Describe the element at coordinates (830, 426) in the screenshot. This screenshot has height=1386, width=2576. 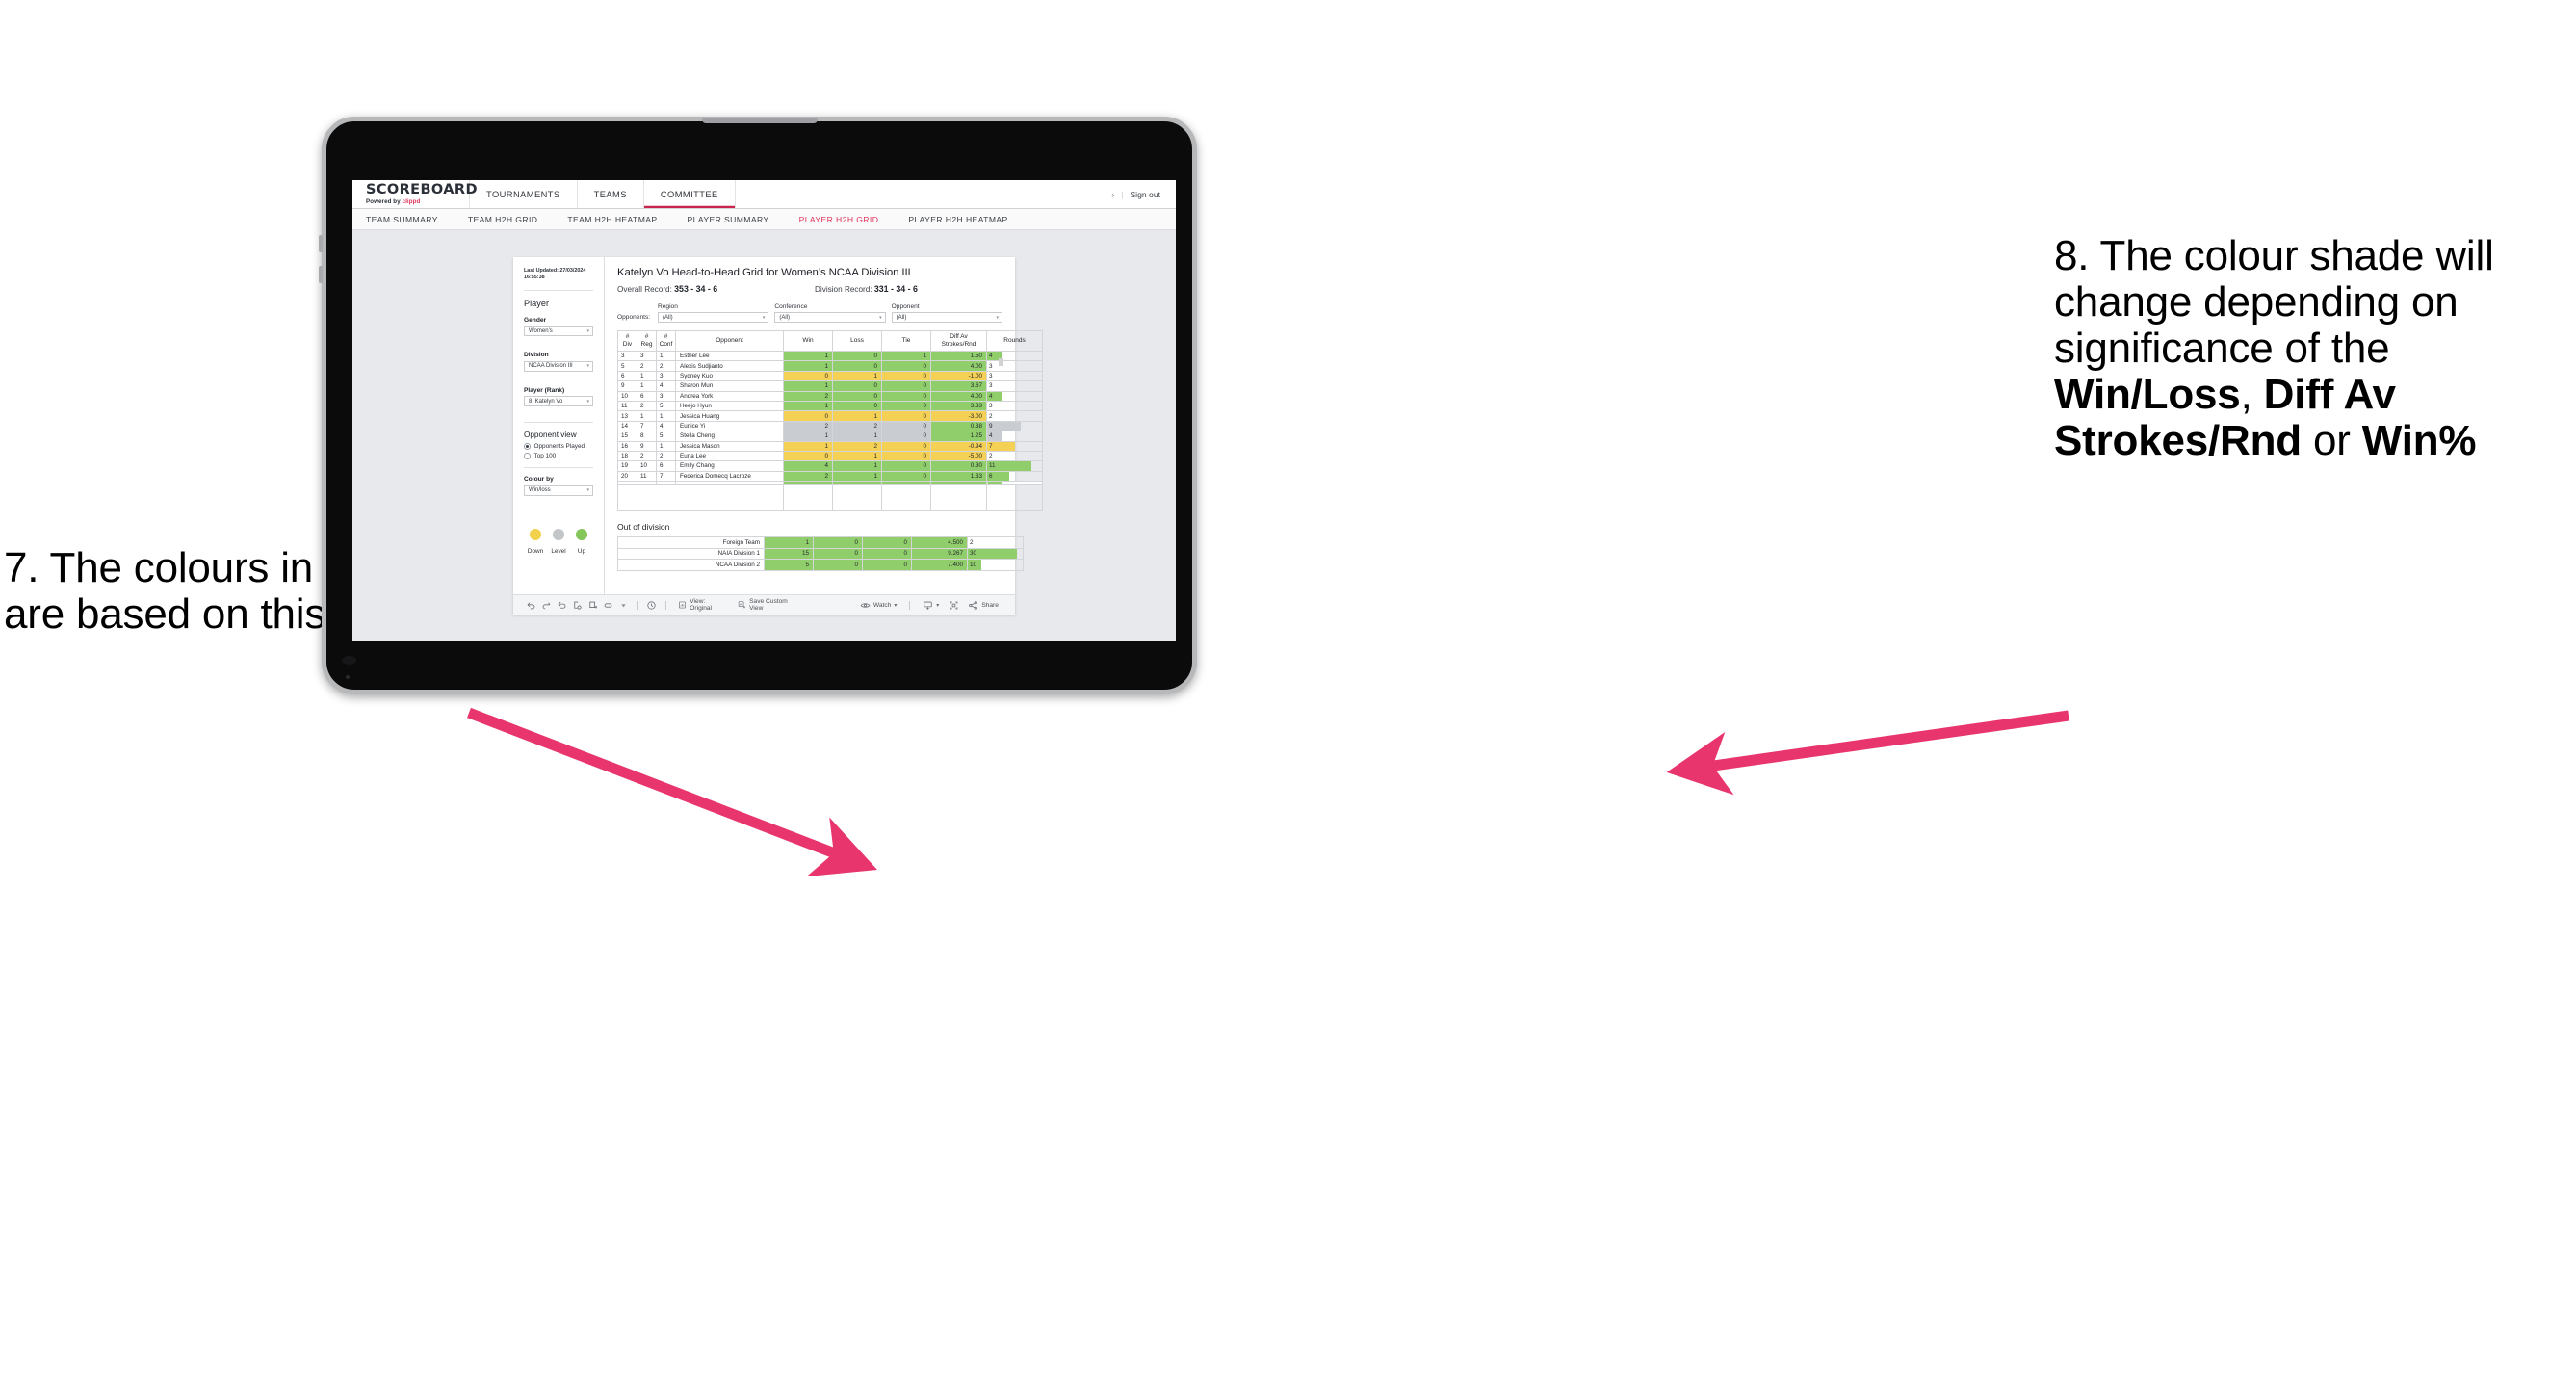
I see `table-row: 14 7 4 Eunice Yi 2 2 0 0.38 9` at that location.